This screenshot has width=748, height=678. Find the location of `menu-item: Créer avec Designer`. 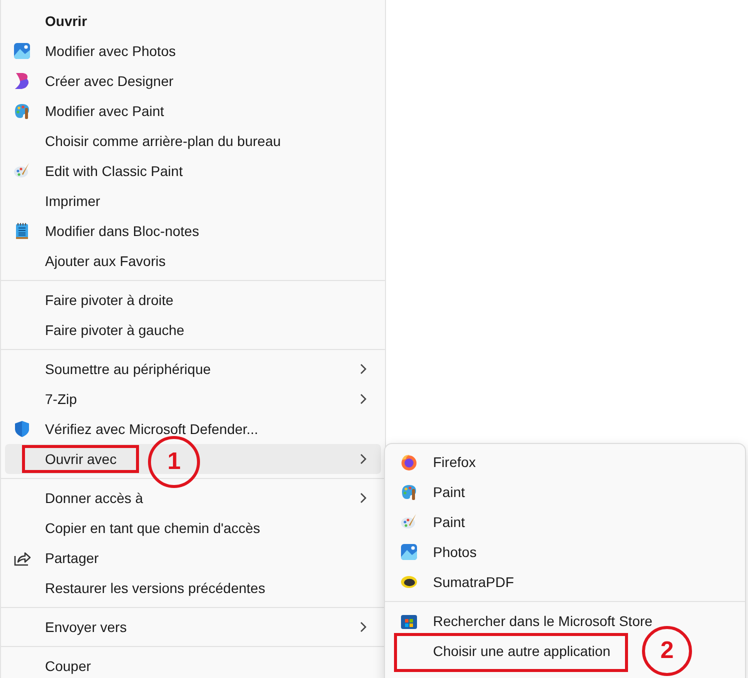

menu-item: Créer avec Designer is located at coordinates (193, 81).